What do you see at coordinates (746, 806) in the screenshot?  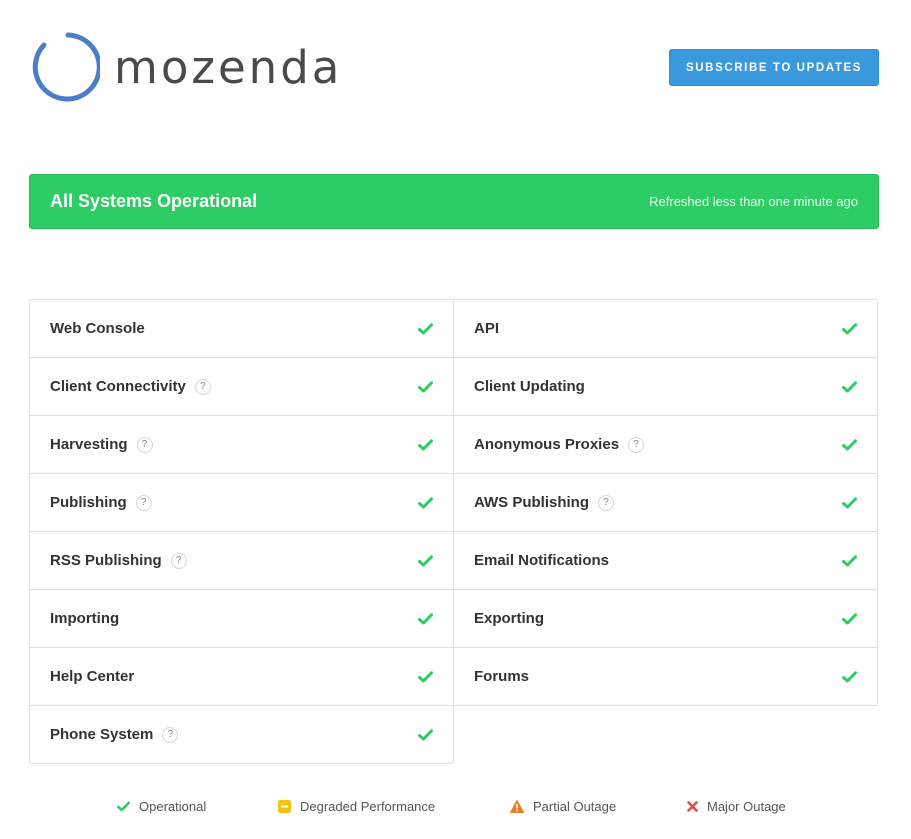 I see `legend-label: Major Outage` at bounding box center [746, 806].